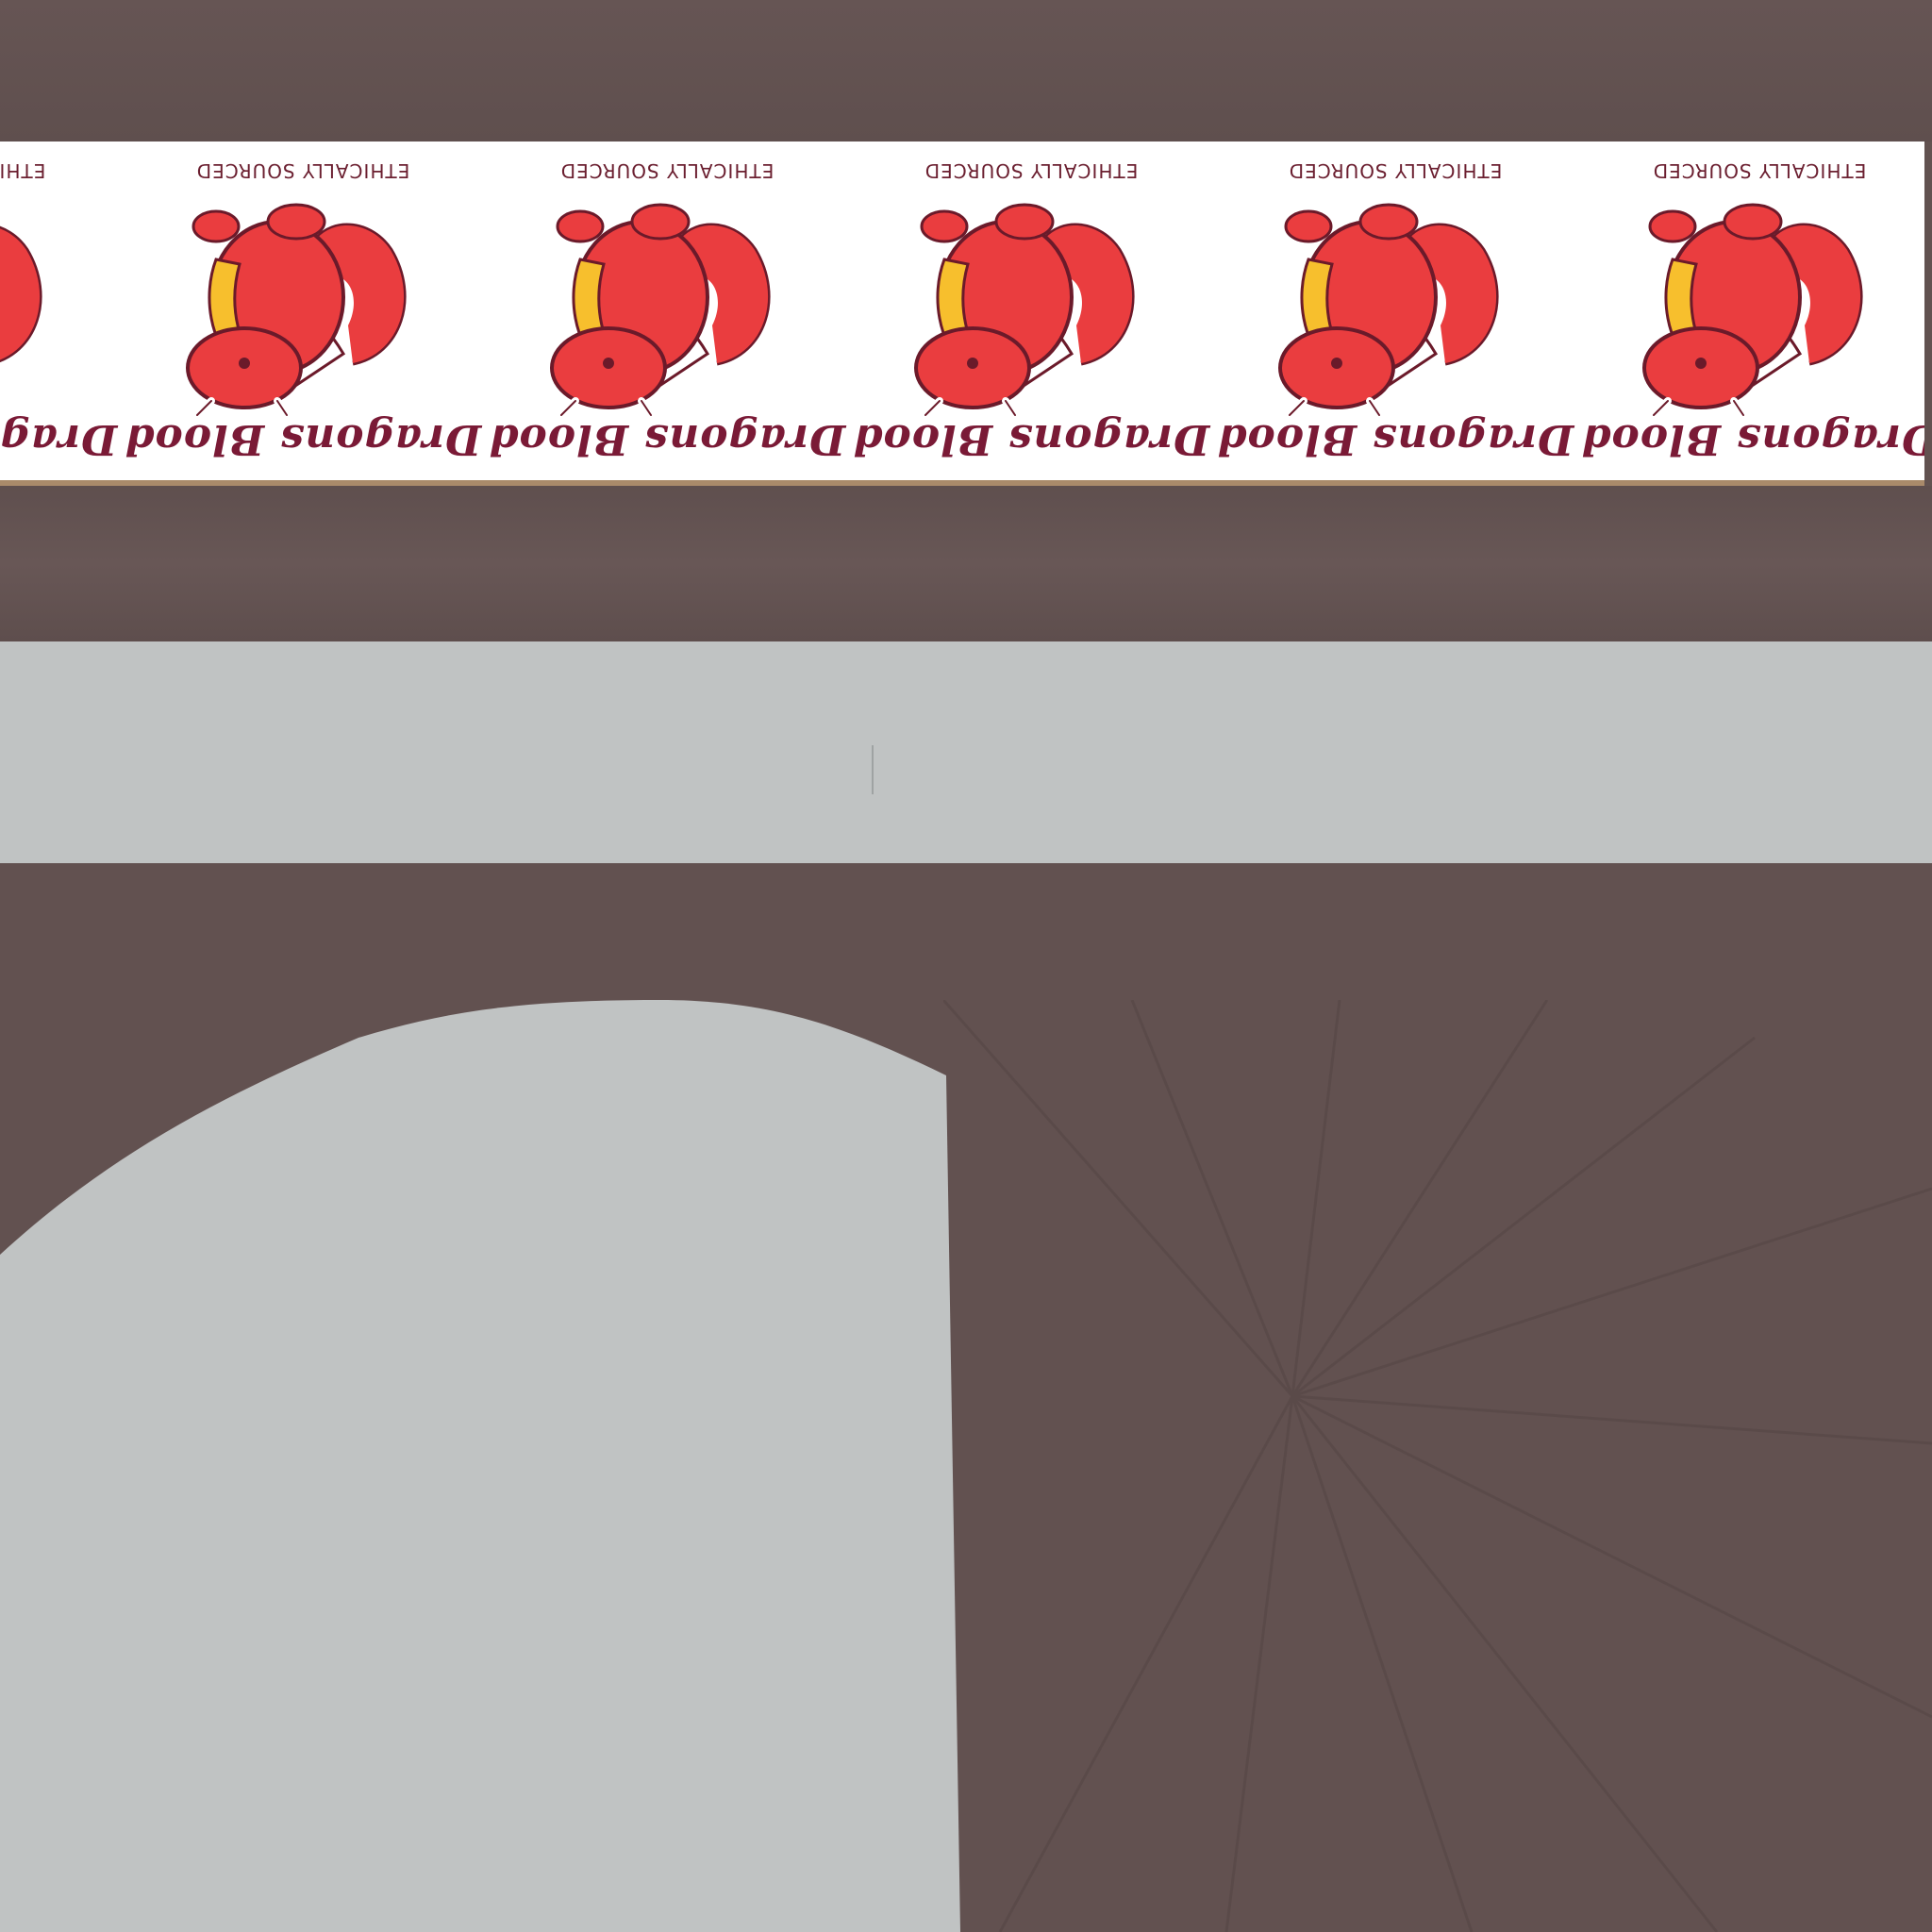  I want to click on top-dark-band, so click(966, 71).